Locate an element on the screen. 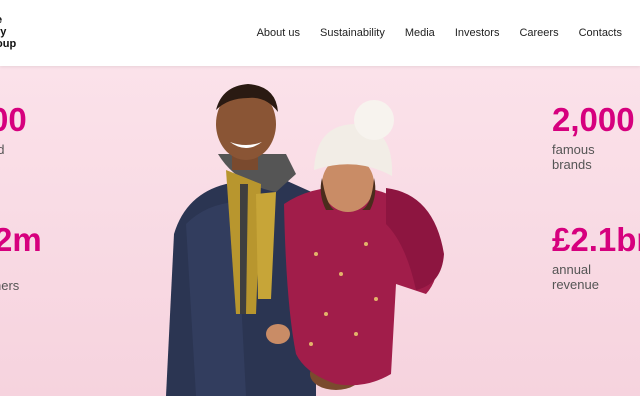 Image resolution: width=640 pixels, height=396 pixels. stat-right-1-value: 2,000 is located at coordinates (593, 119).